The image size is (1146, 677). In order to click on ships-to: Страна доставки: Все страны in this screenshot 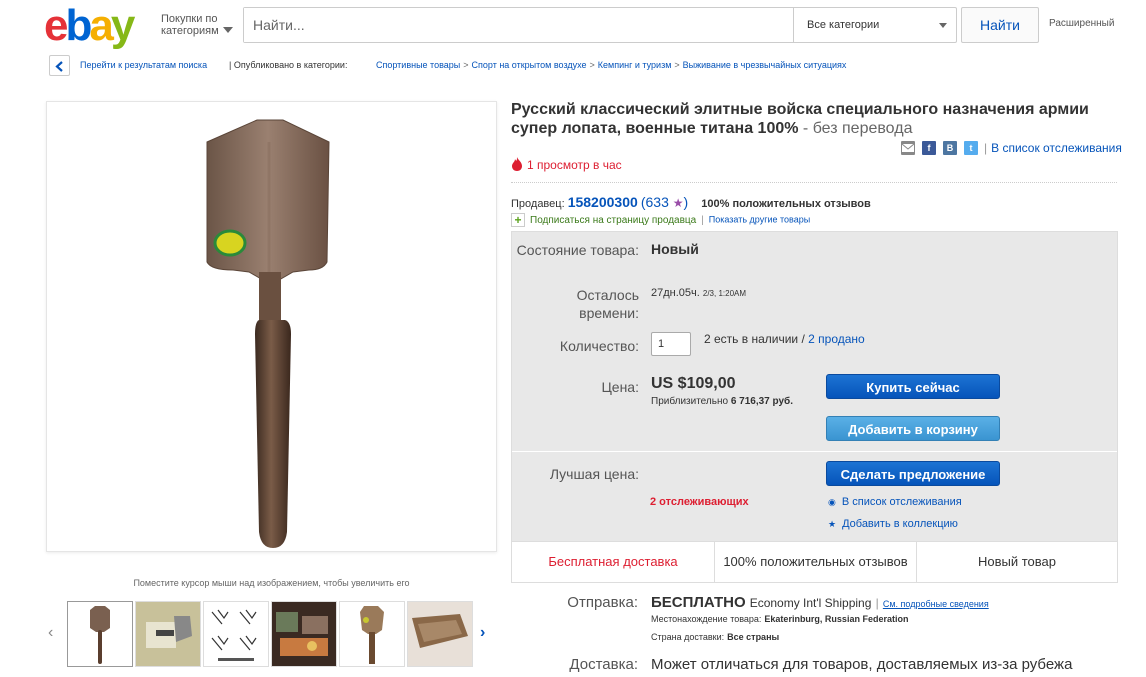, I will do `click(715, 637)`.